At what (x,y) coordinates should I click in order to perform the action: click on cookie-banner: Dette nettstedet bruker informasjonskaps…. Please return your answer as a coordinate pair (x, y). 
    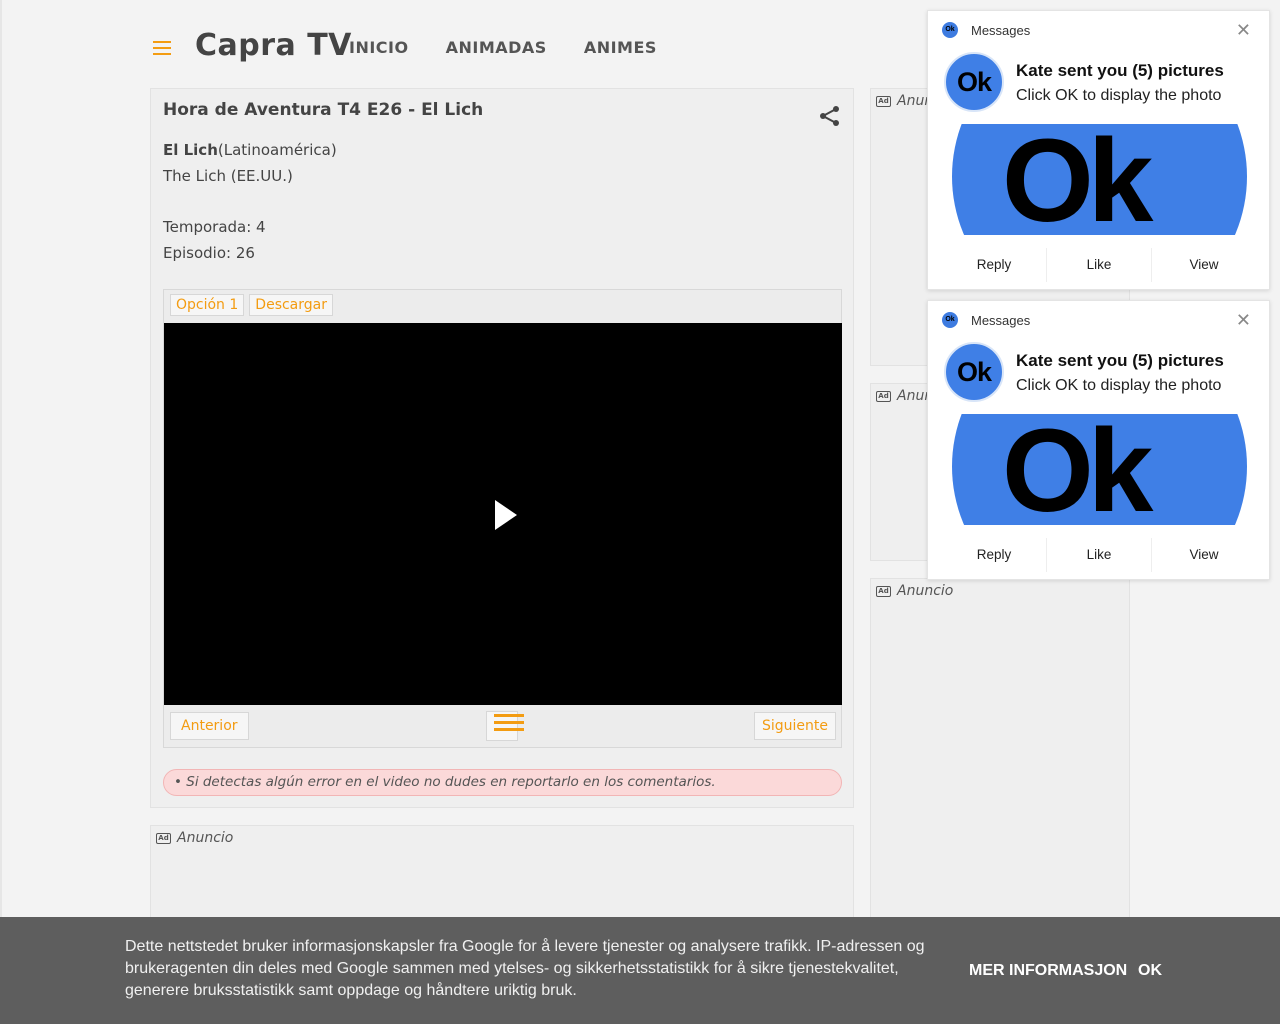
    Looking at the image, I should click on (640, 970).